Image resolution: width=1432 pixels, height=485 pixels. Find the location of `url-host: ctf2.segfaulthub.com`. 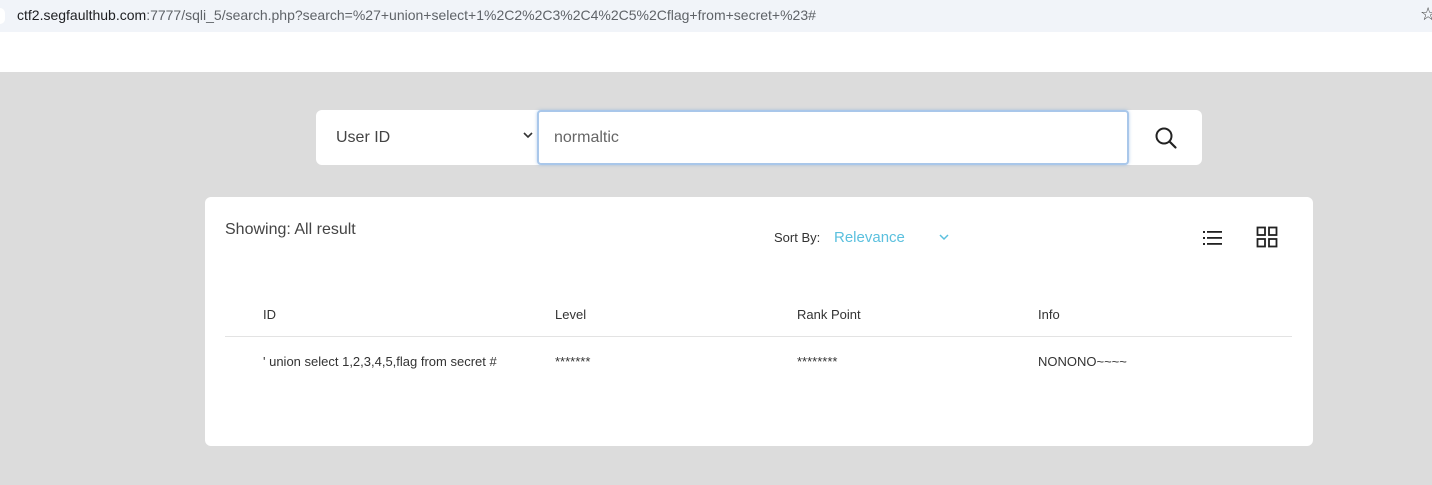

url-host: ctf2.segfaulthub.com is located at coordinates (82, 15).